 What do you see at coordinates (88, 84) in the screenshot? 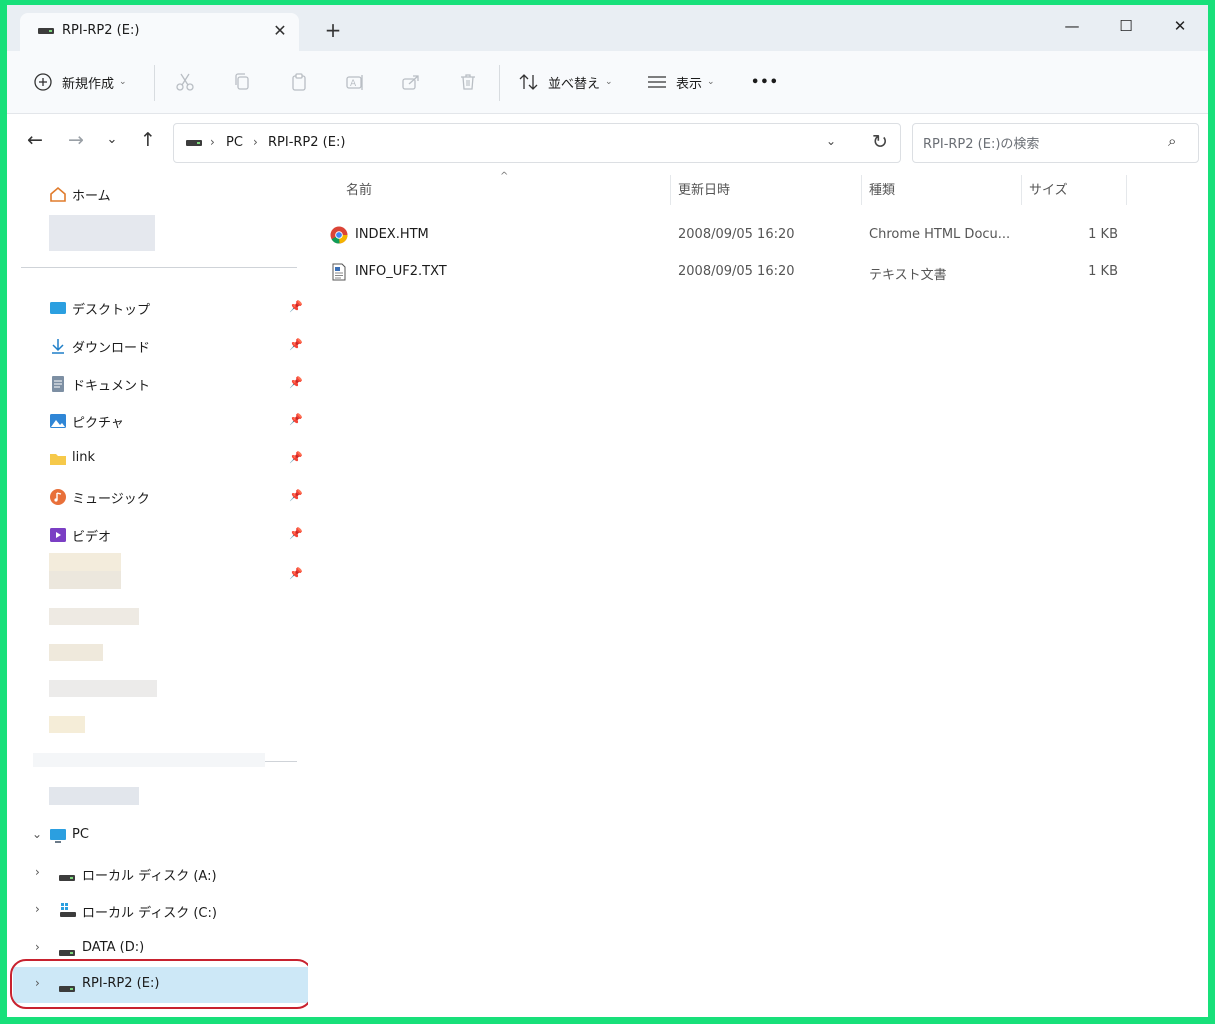
I see `new-button-label: 新規作成` at bounding box center [88, 84].